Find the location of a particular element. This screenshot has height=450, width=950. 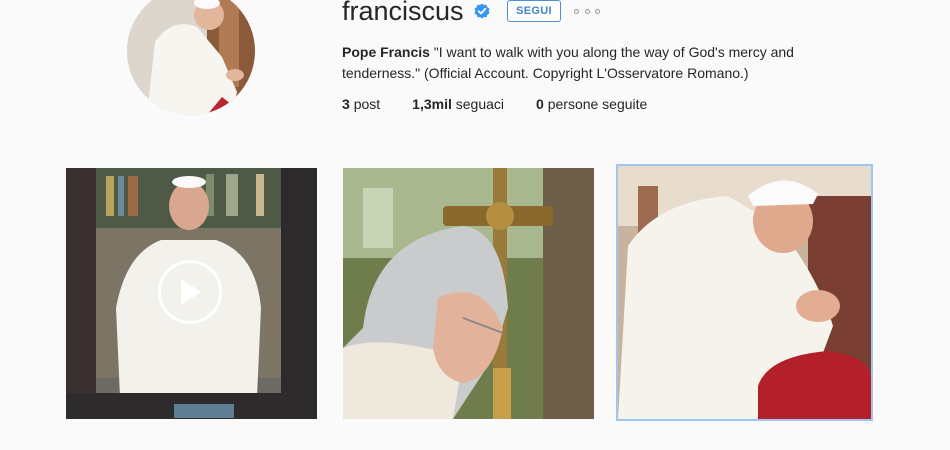

verified-badge-icon is located at coordinates (482, 11).